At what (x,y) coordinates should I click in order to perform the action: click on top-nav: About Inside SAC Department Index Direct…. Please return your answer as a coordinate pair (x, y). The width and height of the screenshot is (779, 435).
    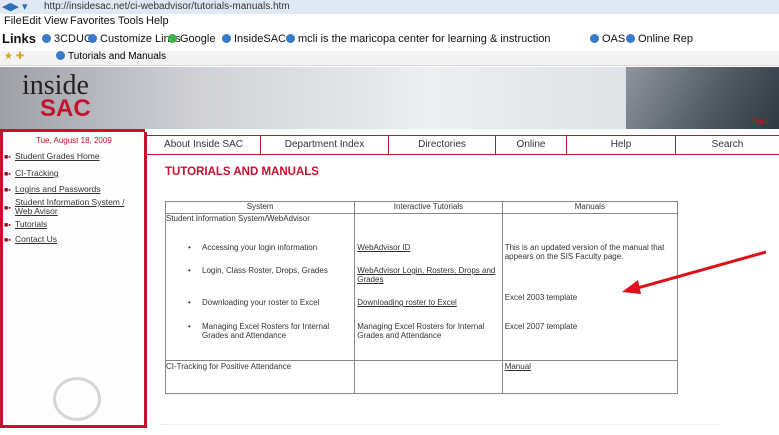
    Looking at the image, I should click on (463, 145).